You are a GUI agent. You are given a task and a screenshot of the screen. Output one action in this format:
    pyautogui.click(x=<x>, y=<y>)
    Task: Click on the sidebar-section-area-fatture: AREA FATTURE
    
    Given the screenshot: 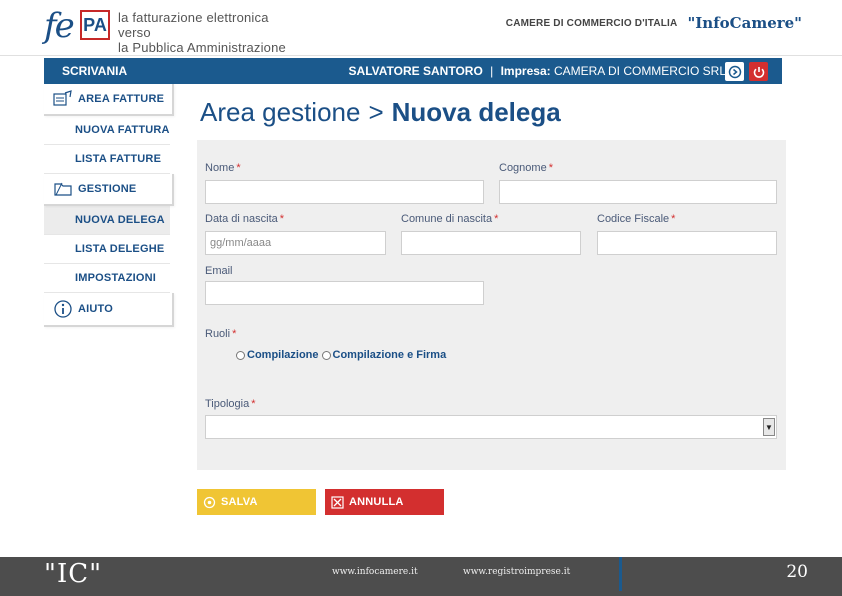 What is the action you would take?
    pyautogui.click(x=109, y=100)
    